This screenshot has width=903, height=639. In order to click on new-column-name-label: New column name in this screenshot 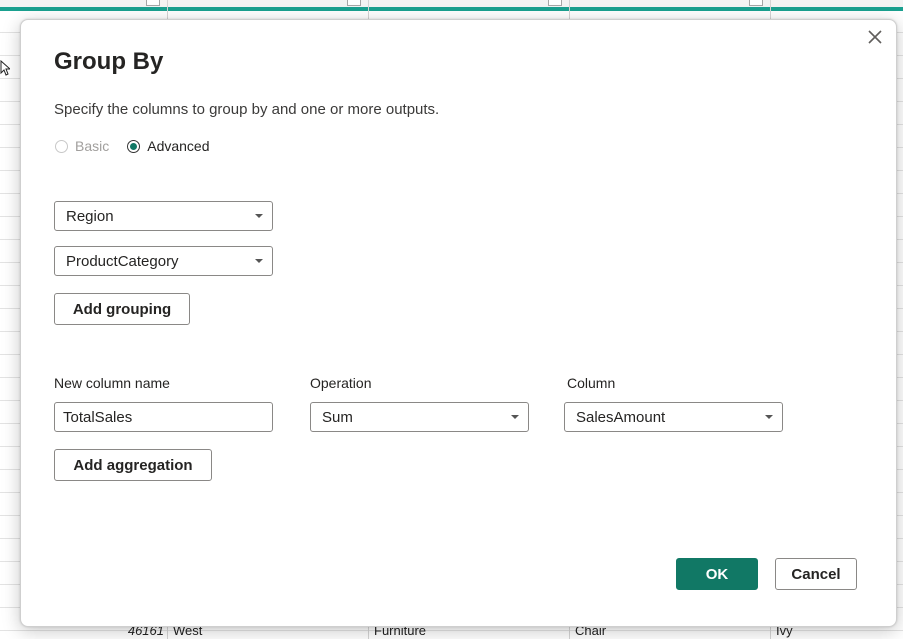, I will do `click(112, 383)`.